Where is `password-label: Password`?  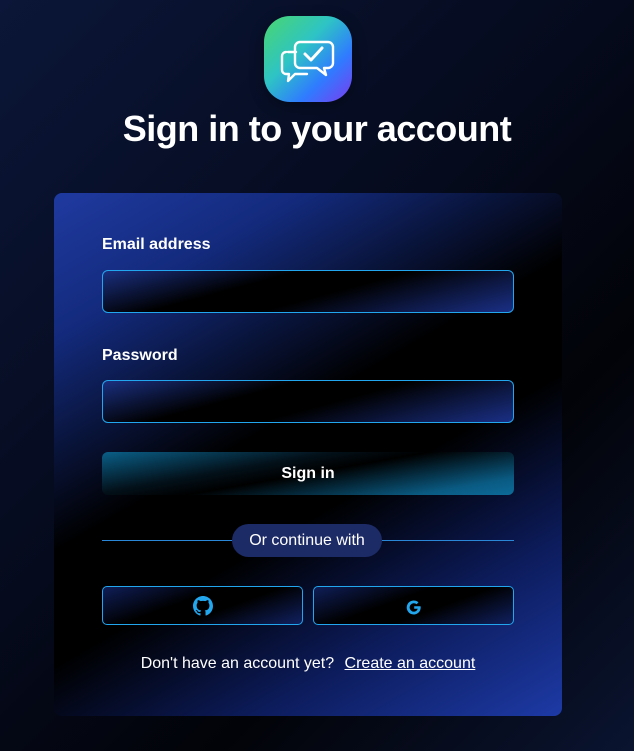 password-label: Password is located at coordinates (140, 355).